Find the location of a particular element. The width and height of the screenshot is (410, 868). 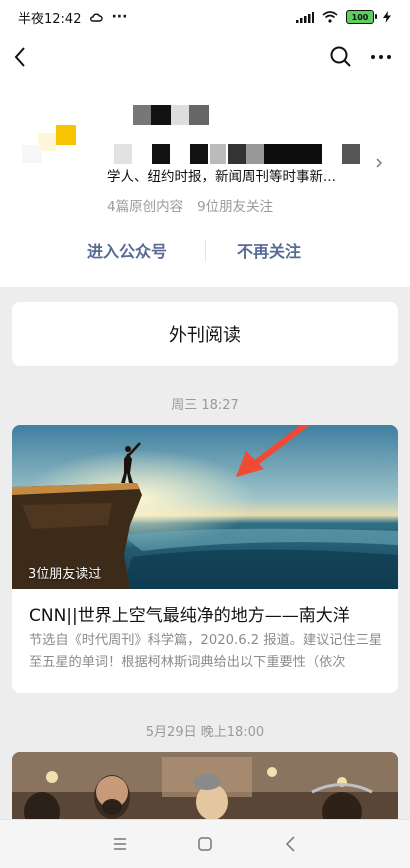

friends-following: 9位朋友关注 is located at coordinates (235, 207).